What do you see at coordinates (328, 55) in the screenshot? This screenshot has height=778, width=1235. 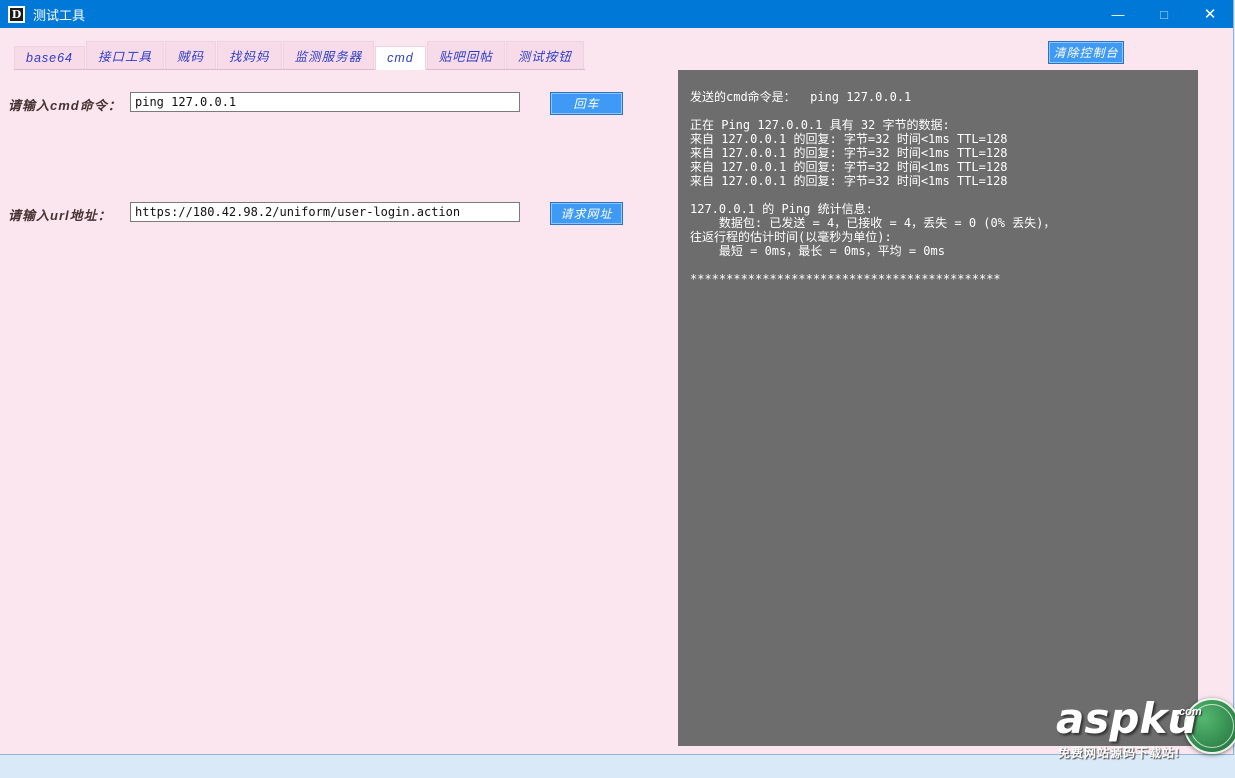 I see `tab-监测服务器: 监测服务器` at bounding box center [328, 55].